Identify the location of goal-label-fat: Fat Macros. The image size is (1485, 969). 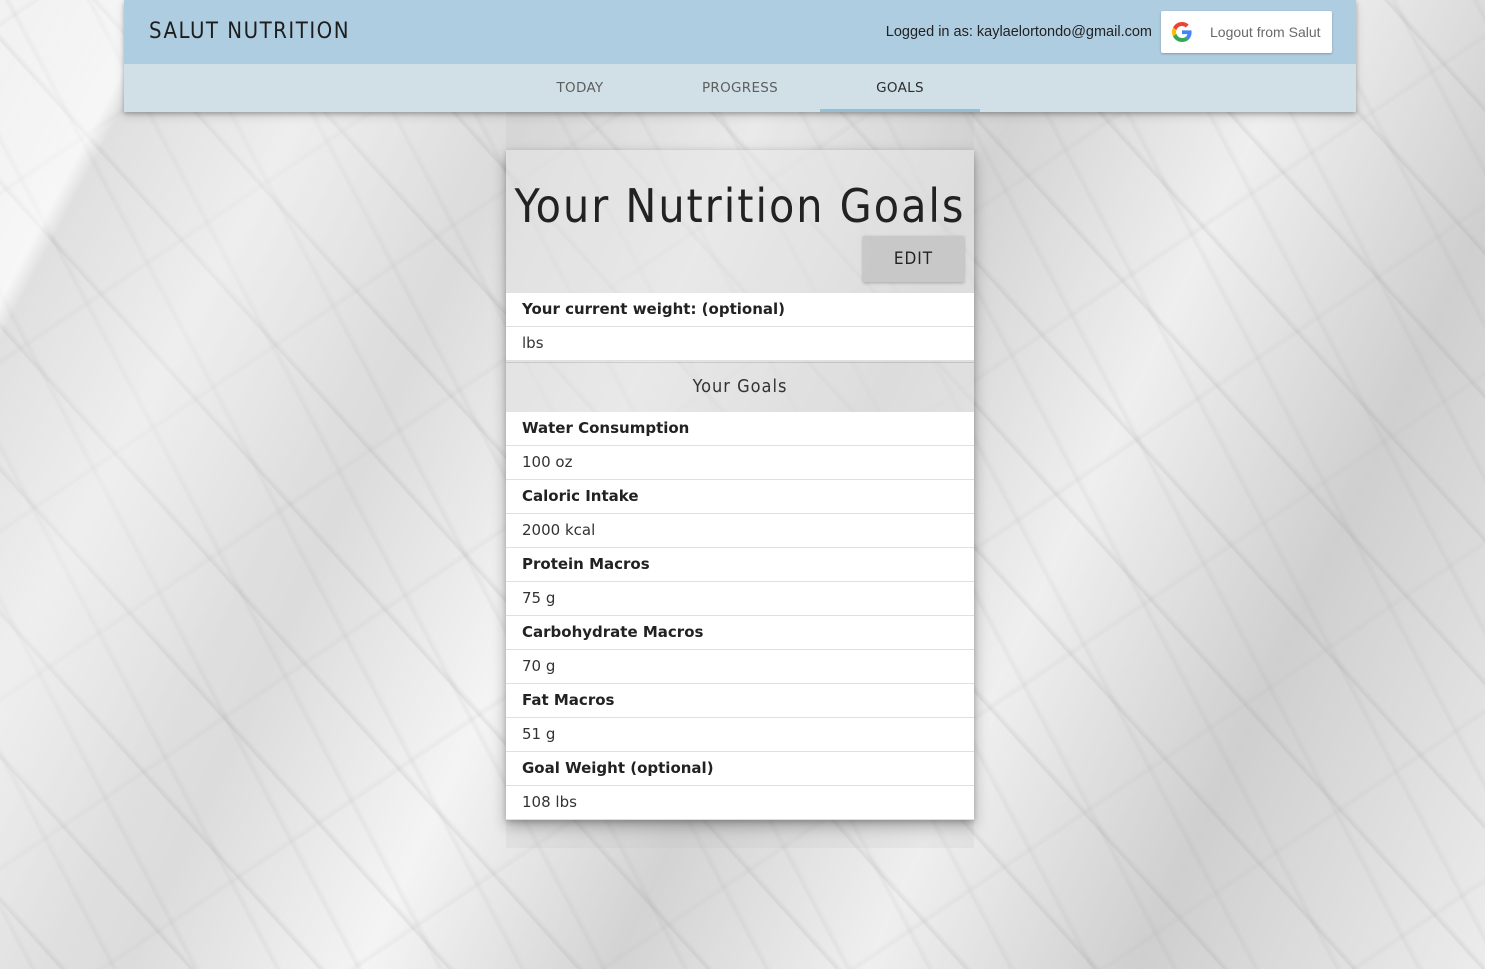
(740, 701).